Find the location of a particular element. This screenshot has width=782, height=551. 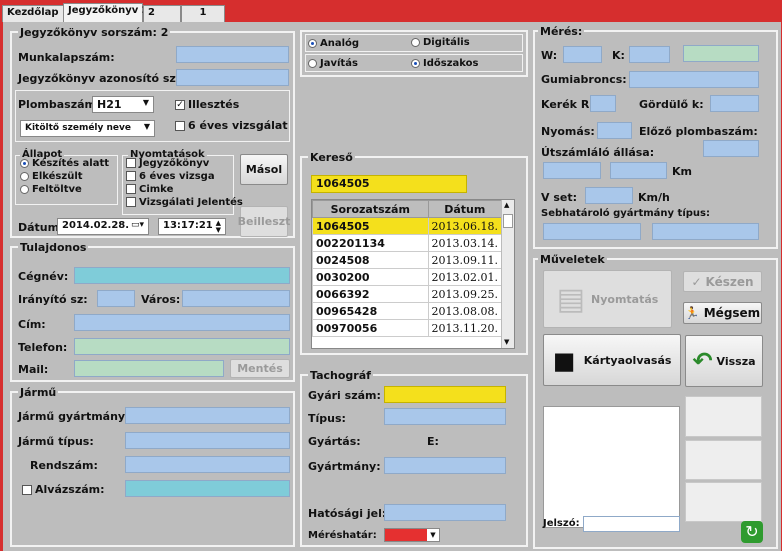

gordulo-label: Gördülő k: is located at coordinates (671, 104).